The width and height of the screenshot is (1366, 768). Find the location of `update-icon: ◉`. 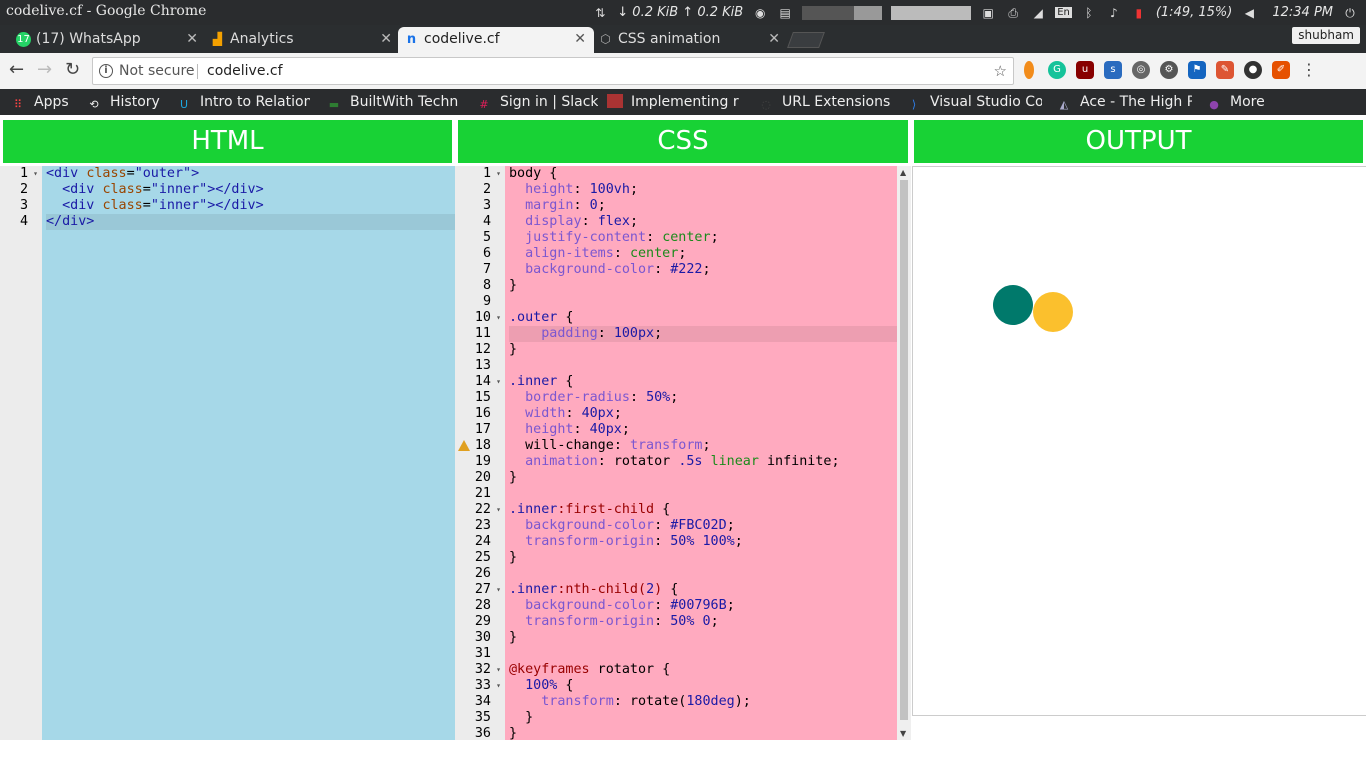

update-icon: ◉ is located at coordinates (760, 13).